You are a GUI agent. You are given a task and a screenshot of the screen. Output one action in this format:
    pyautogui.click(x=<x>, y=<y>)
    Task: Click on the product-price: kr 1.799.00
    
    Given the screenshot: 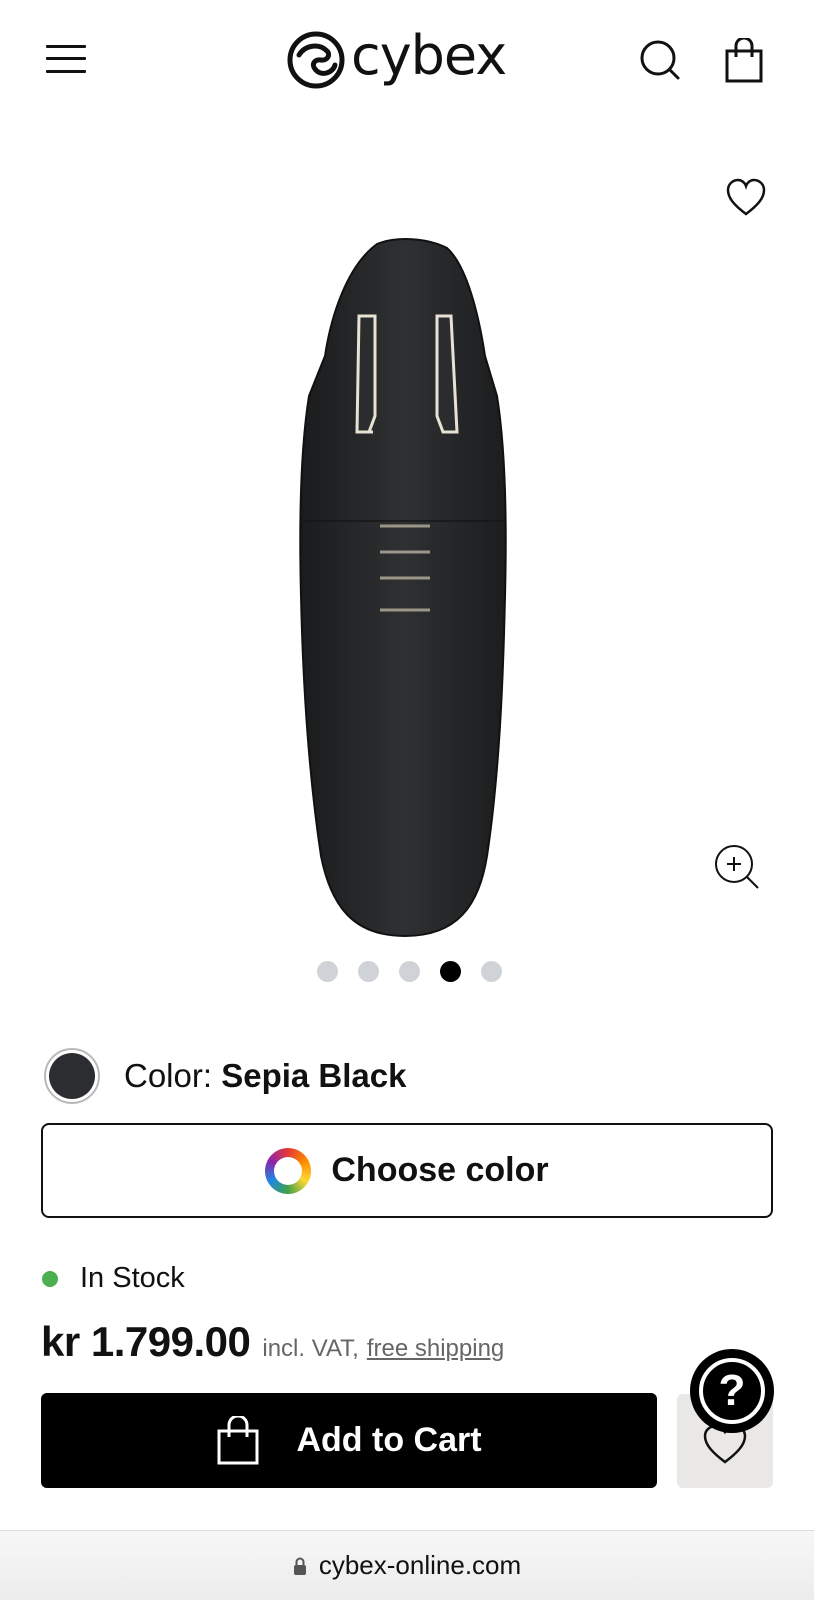 What is the action you would take?
    pyautogui.click(x=146, y=1341)
    